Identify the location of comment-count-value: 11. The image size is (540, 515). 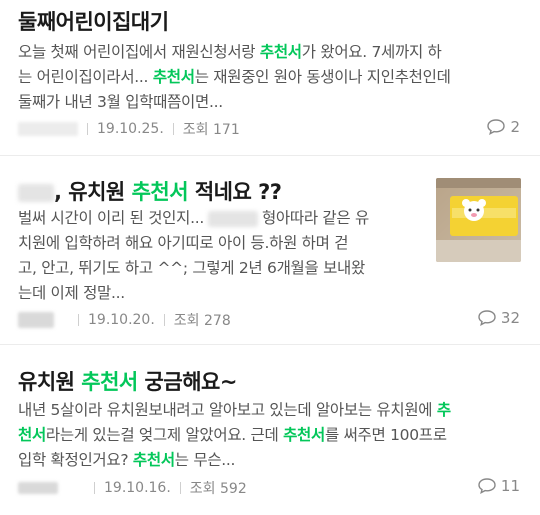
(510, 486).